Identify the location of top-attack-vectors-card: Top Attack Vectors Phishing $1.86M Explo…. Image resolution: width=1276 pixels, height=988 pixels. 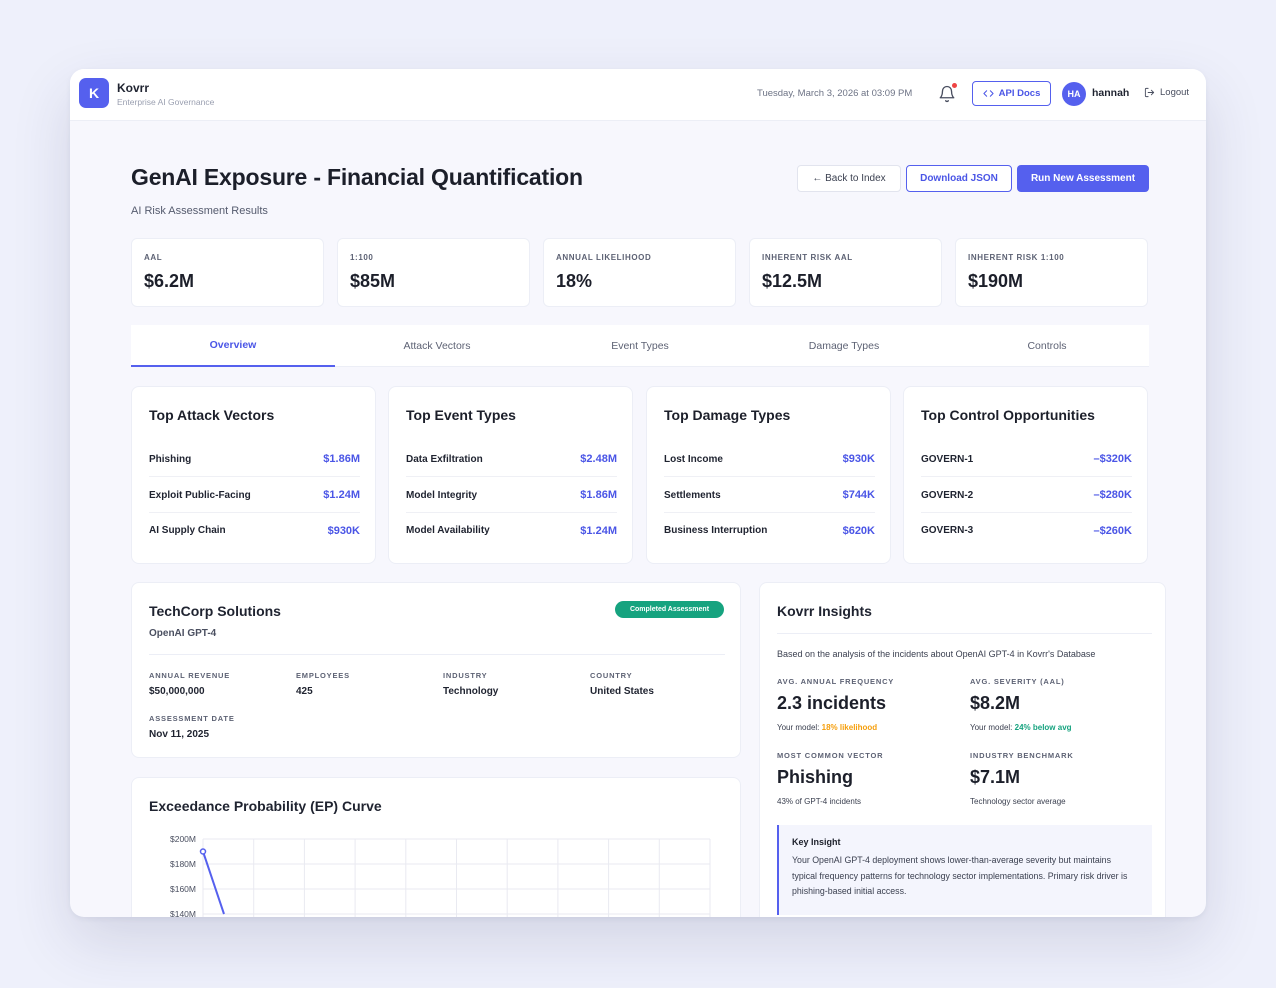
(253, 475).